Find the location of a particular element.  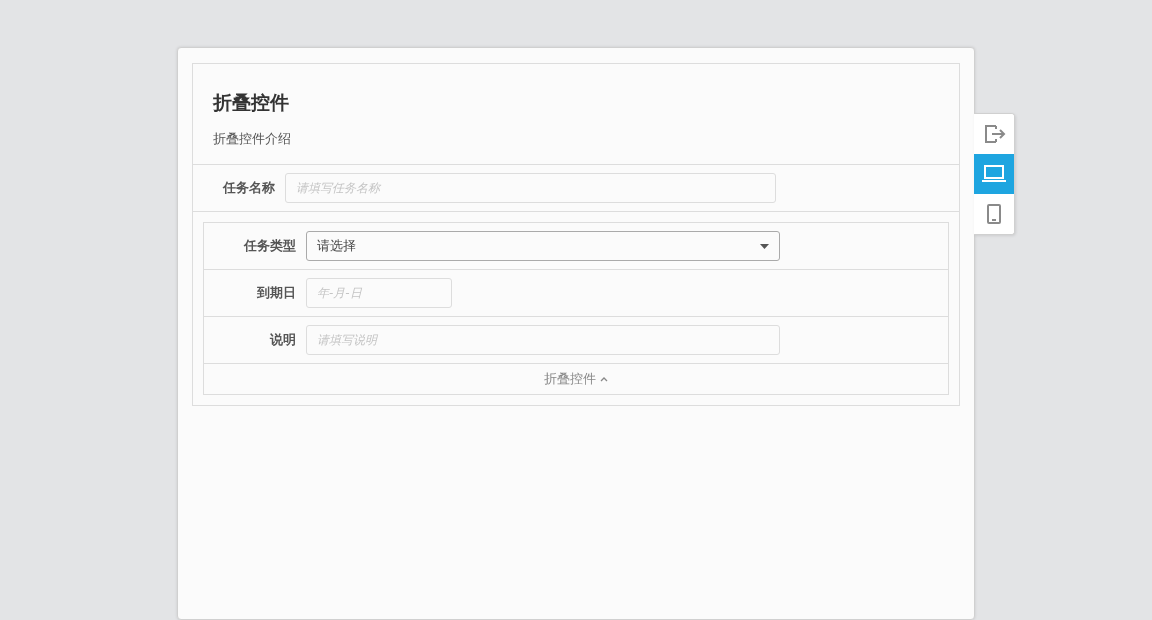

caret-icon is located at coordinates (764, 246).